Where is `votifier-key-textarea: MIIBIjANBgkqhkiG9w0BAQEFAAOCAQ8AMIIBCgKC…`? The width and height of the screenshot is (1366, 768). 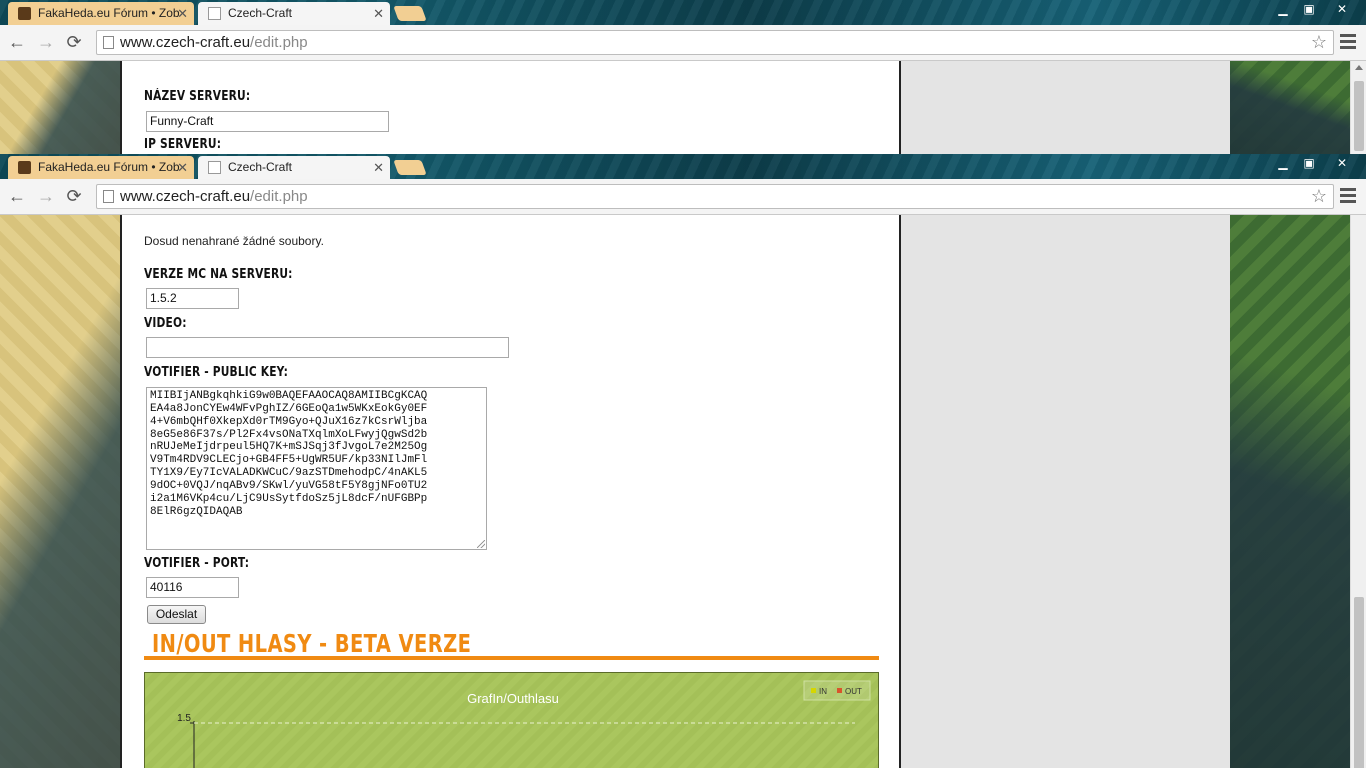
votifier-key-textarea: MIIBIjANBgkqhkiG9w0BAQEFAAOCAQ8AMIIBCgKC… is located at coordinates (316, 468).